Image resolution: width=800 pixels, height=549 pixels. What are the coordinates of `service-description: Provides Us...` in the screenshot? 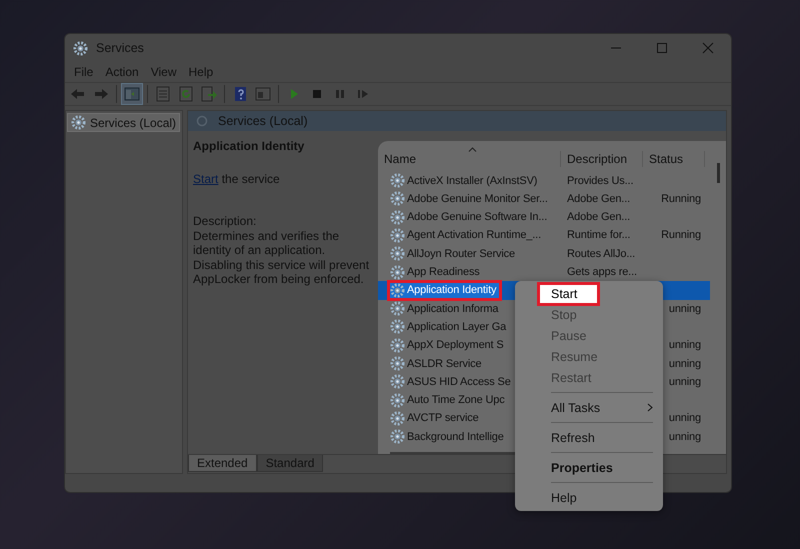 It's located at (600, 180).